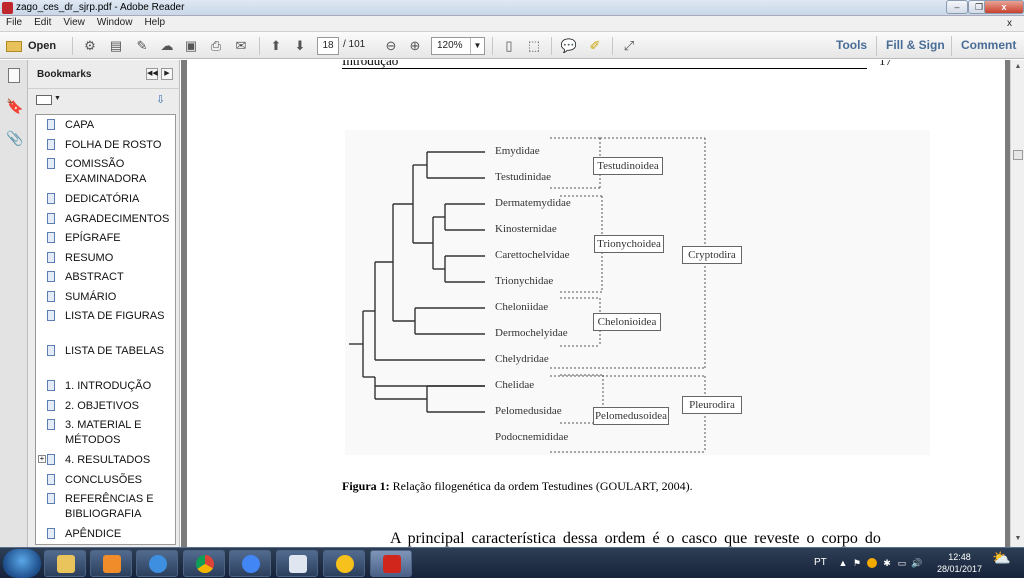 This screenshot has height=579, width=1024. I want to click on next-page-icon: ⬇, so click(300, 46).